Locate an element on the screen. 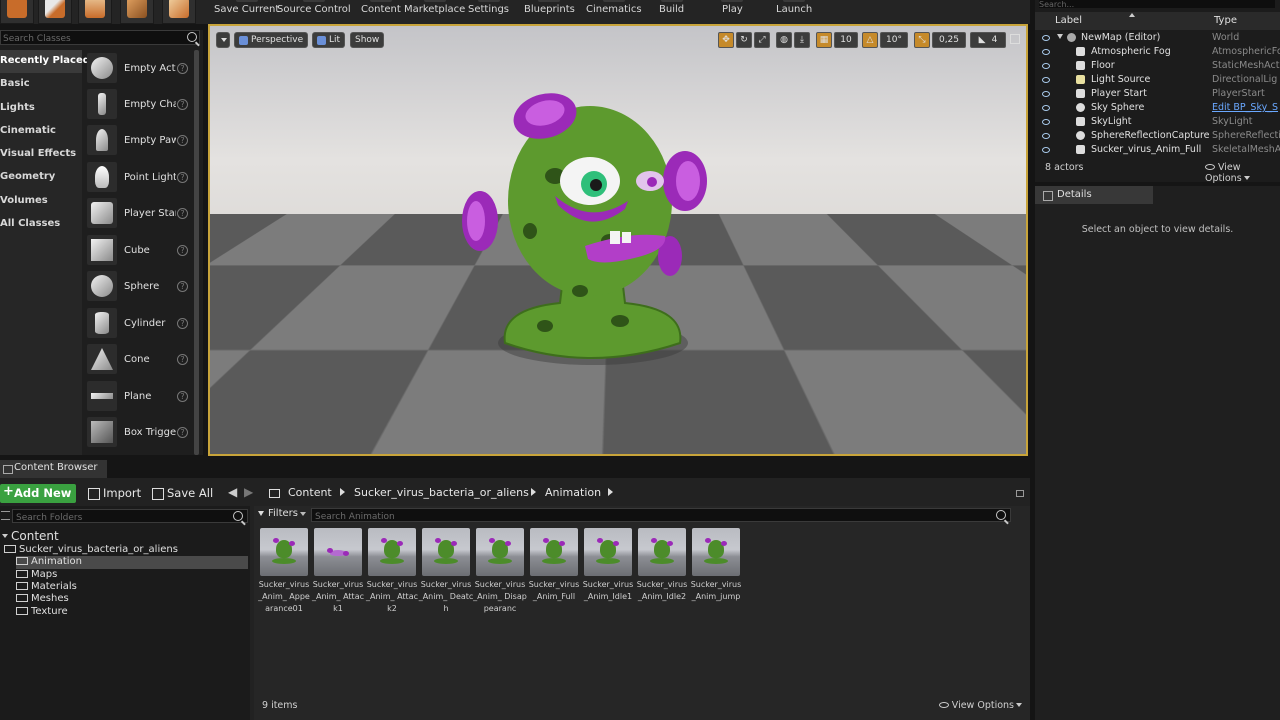 The width and height of the screenshot is (1280, 720). column-type-header: Type is located at coordinates (1225, 20).